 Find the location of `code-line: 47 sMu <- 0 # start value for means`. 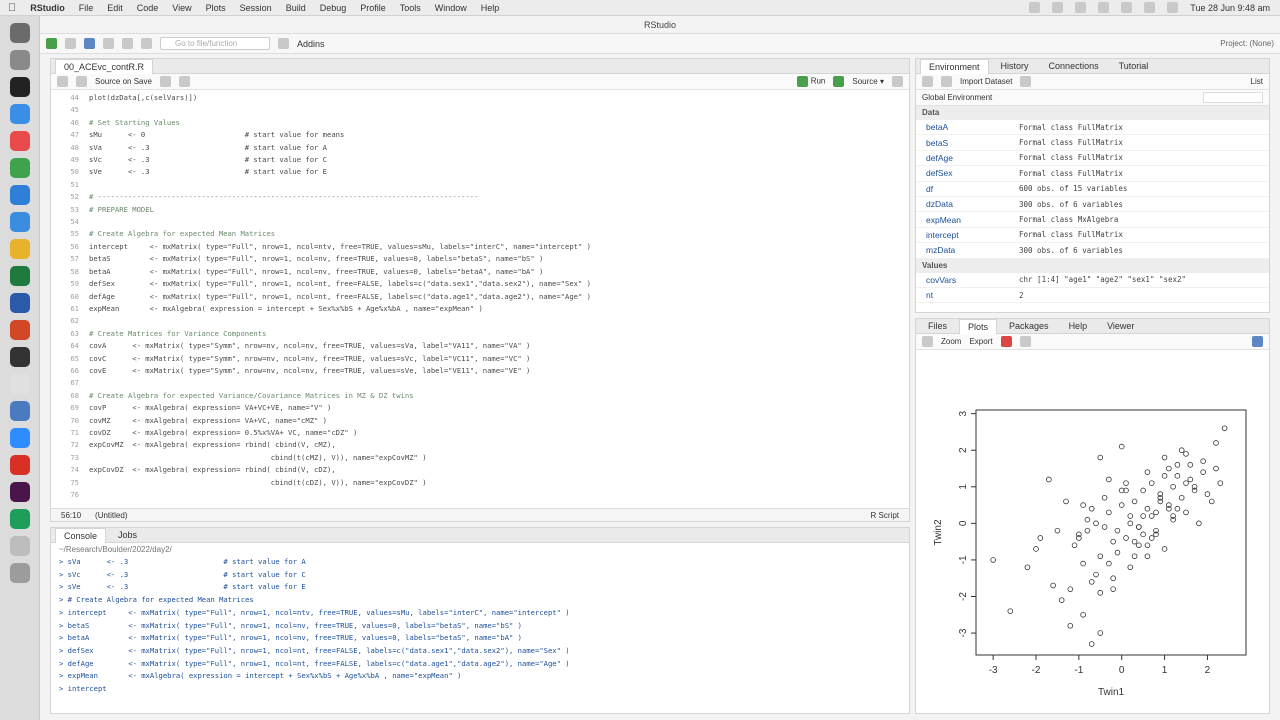

code-line: 47 sMu <- 0 # start value for means is located at coordinates (480, 135).